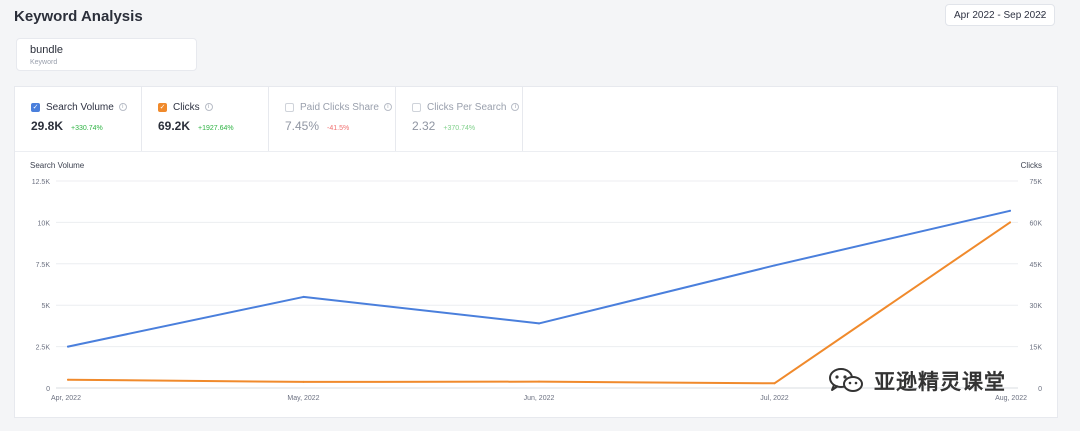 The image size is (1080, 431). I want to click on x-tick-label: Jun, 2022, so click(539, 398).